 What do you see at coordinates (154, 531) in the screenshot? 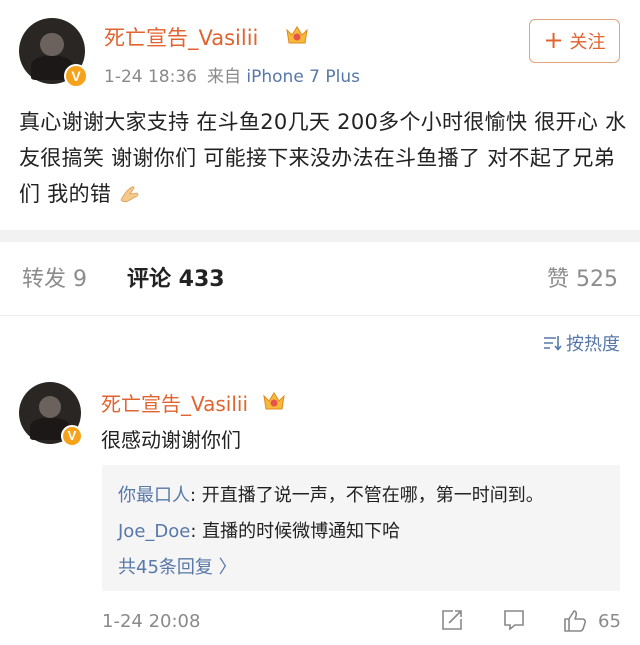
I see `reply-user: Joe_Doe` at bounding box center [154, 531].